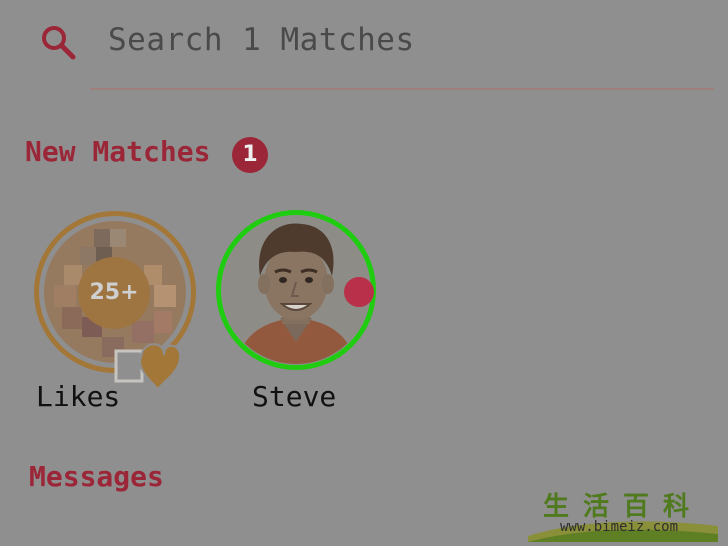 This screenshot has width=728, height=546. Describe the element at coordinates (402, 89) in the screenshot. I see `search-divider` at that location.